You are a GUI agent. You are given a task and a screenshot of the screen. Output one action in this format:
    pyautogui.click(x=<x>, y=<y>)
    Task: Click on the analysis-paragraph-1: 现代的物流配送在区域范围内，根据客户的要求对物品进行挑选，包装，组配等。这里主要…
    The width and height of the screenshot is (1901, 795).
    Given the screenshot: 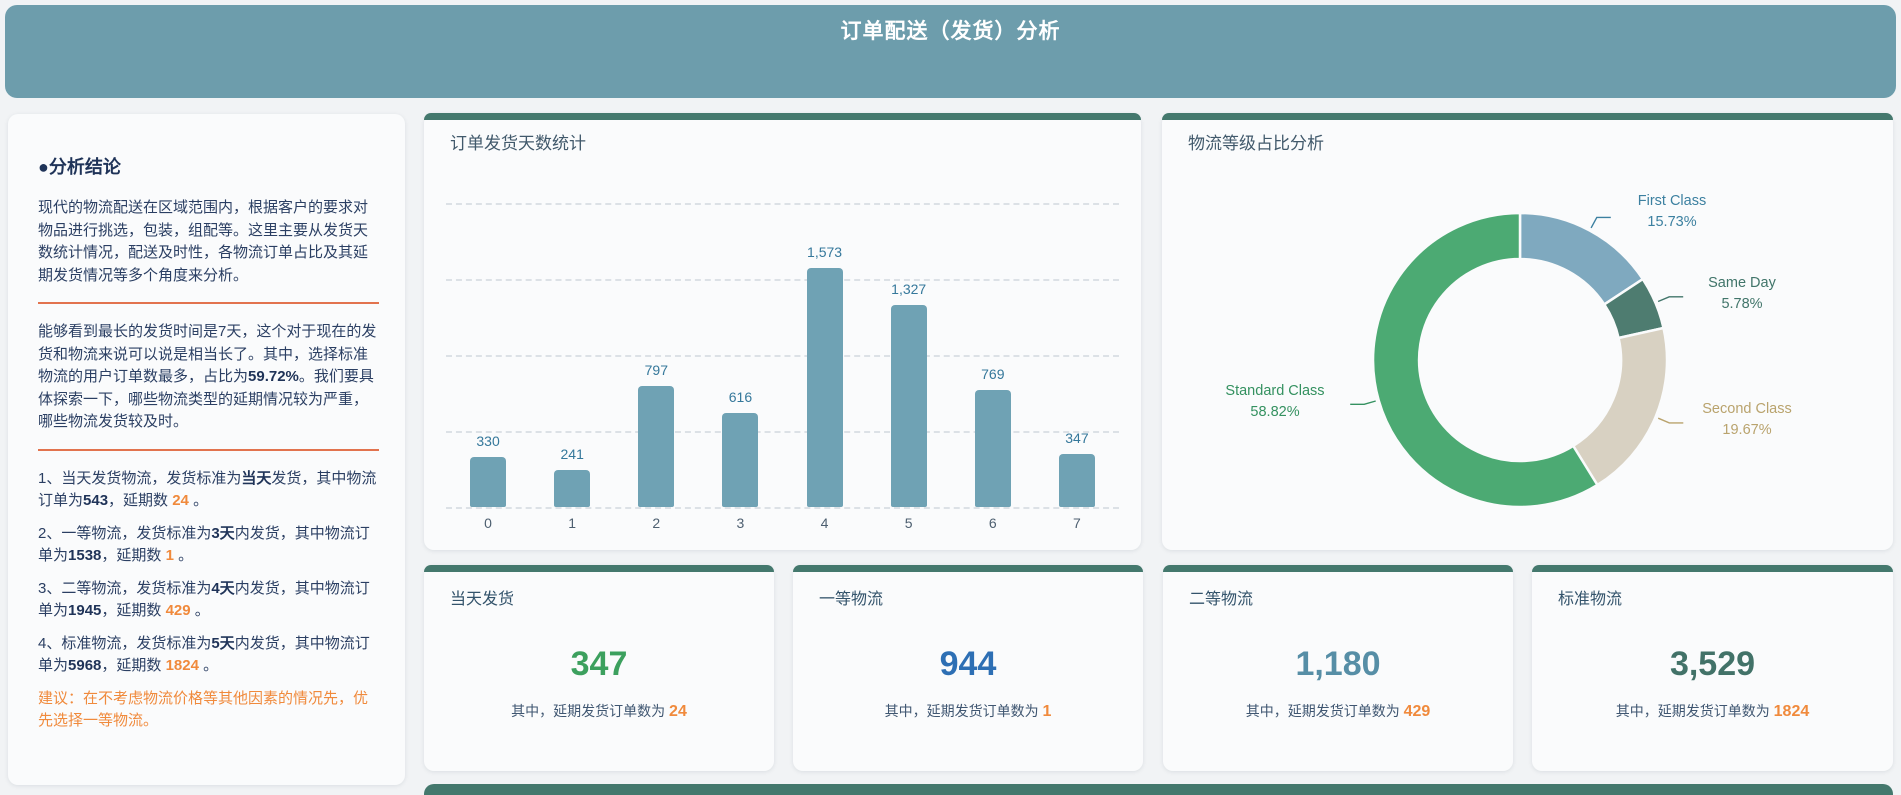 What is the action you would take?
    pyautogui.click(x=203, y=241)
    